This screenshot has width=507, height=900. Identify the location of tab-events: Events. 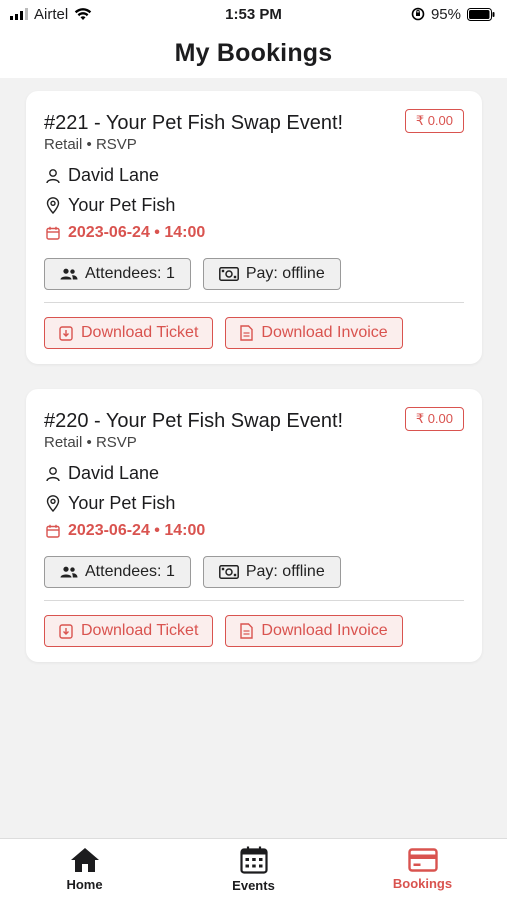
(253, 869).